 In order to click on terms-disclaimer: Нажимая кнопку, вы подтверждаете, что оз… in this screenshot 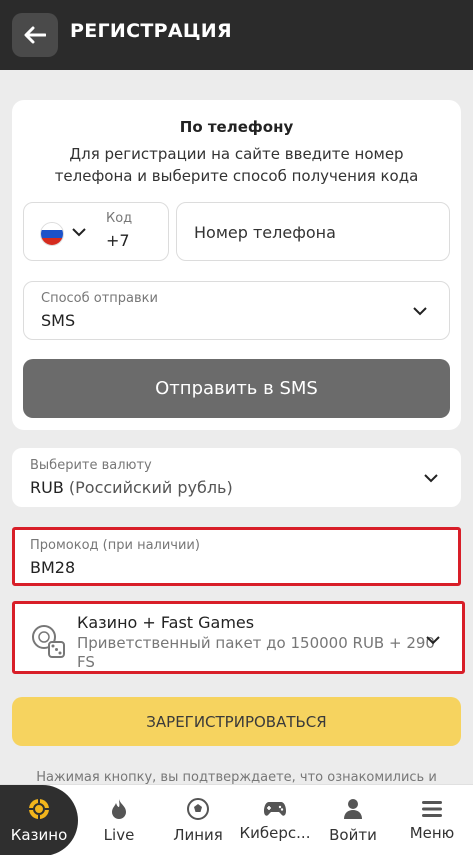, I will do `click(236, 777)`.